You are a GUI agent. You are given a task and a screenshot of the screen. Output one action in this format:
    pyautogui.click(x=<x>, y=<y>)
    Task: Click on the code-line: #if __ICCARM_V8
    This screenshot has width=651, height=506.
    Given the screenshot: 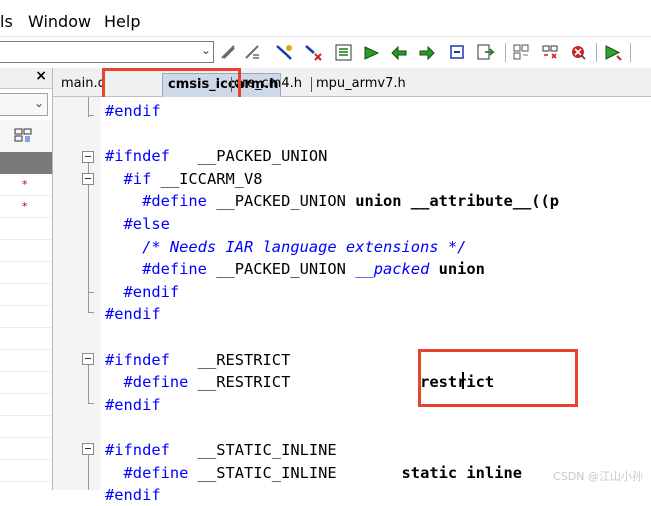 What is the action you would take?
    pyautogui.click(x=184, y=179)
    